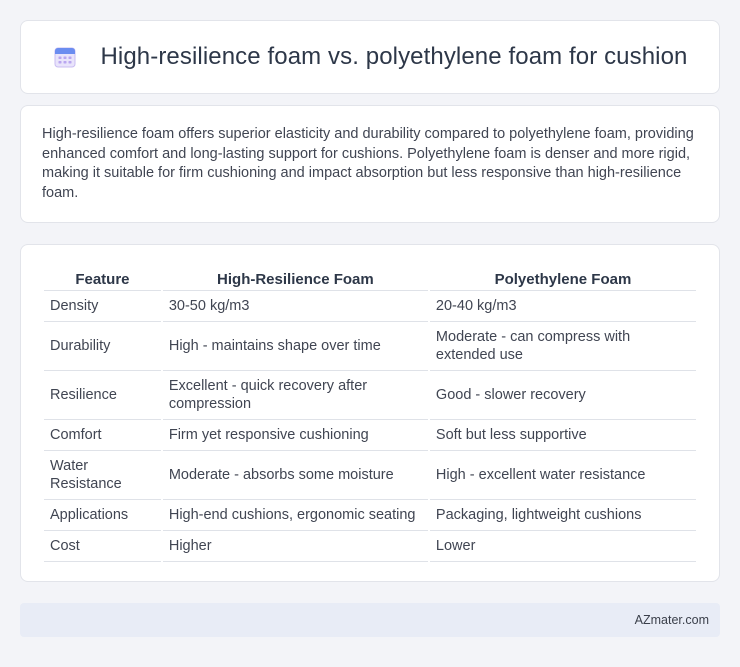 Image resolution: width=740 pixels, height=667 pixels. I want to click on feature-cell: Cost, so click(102, 546).